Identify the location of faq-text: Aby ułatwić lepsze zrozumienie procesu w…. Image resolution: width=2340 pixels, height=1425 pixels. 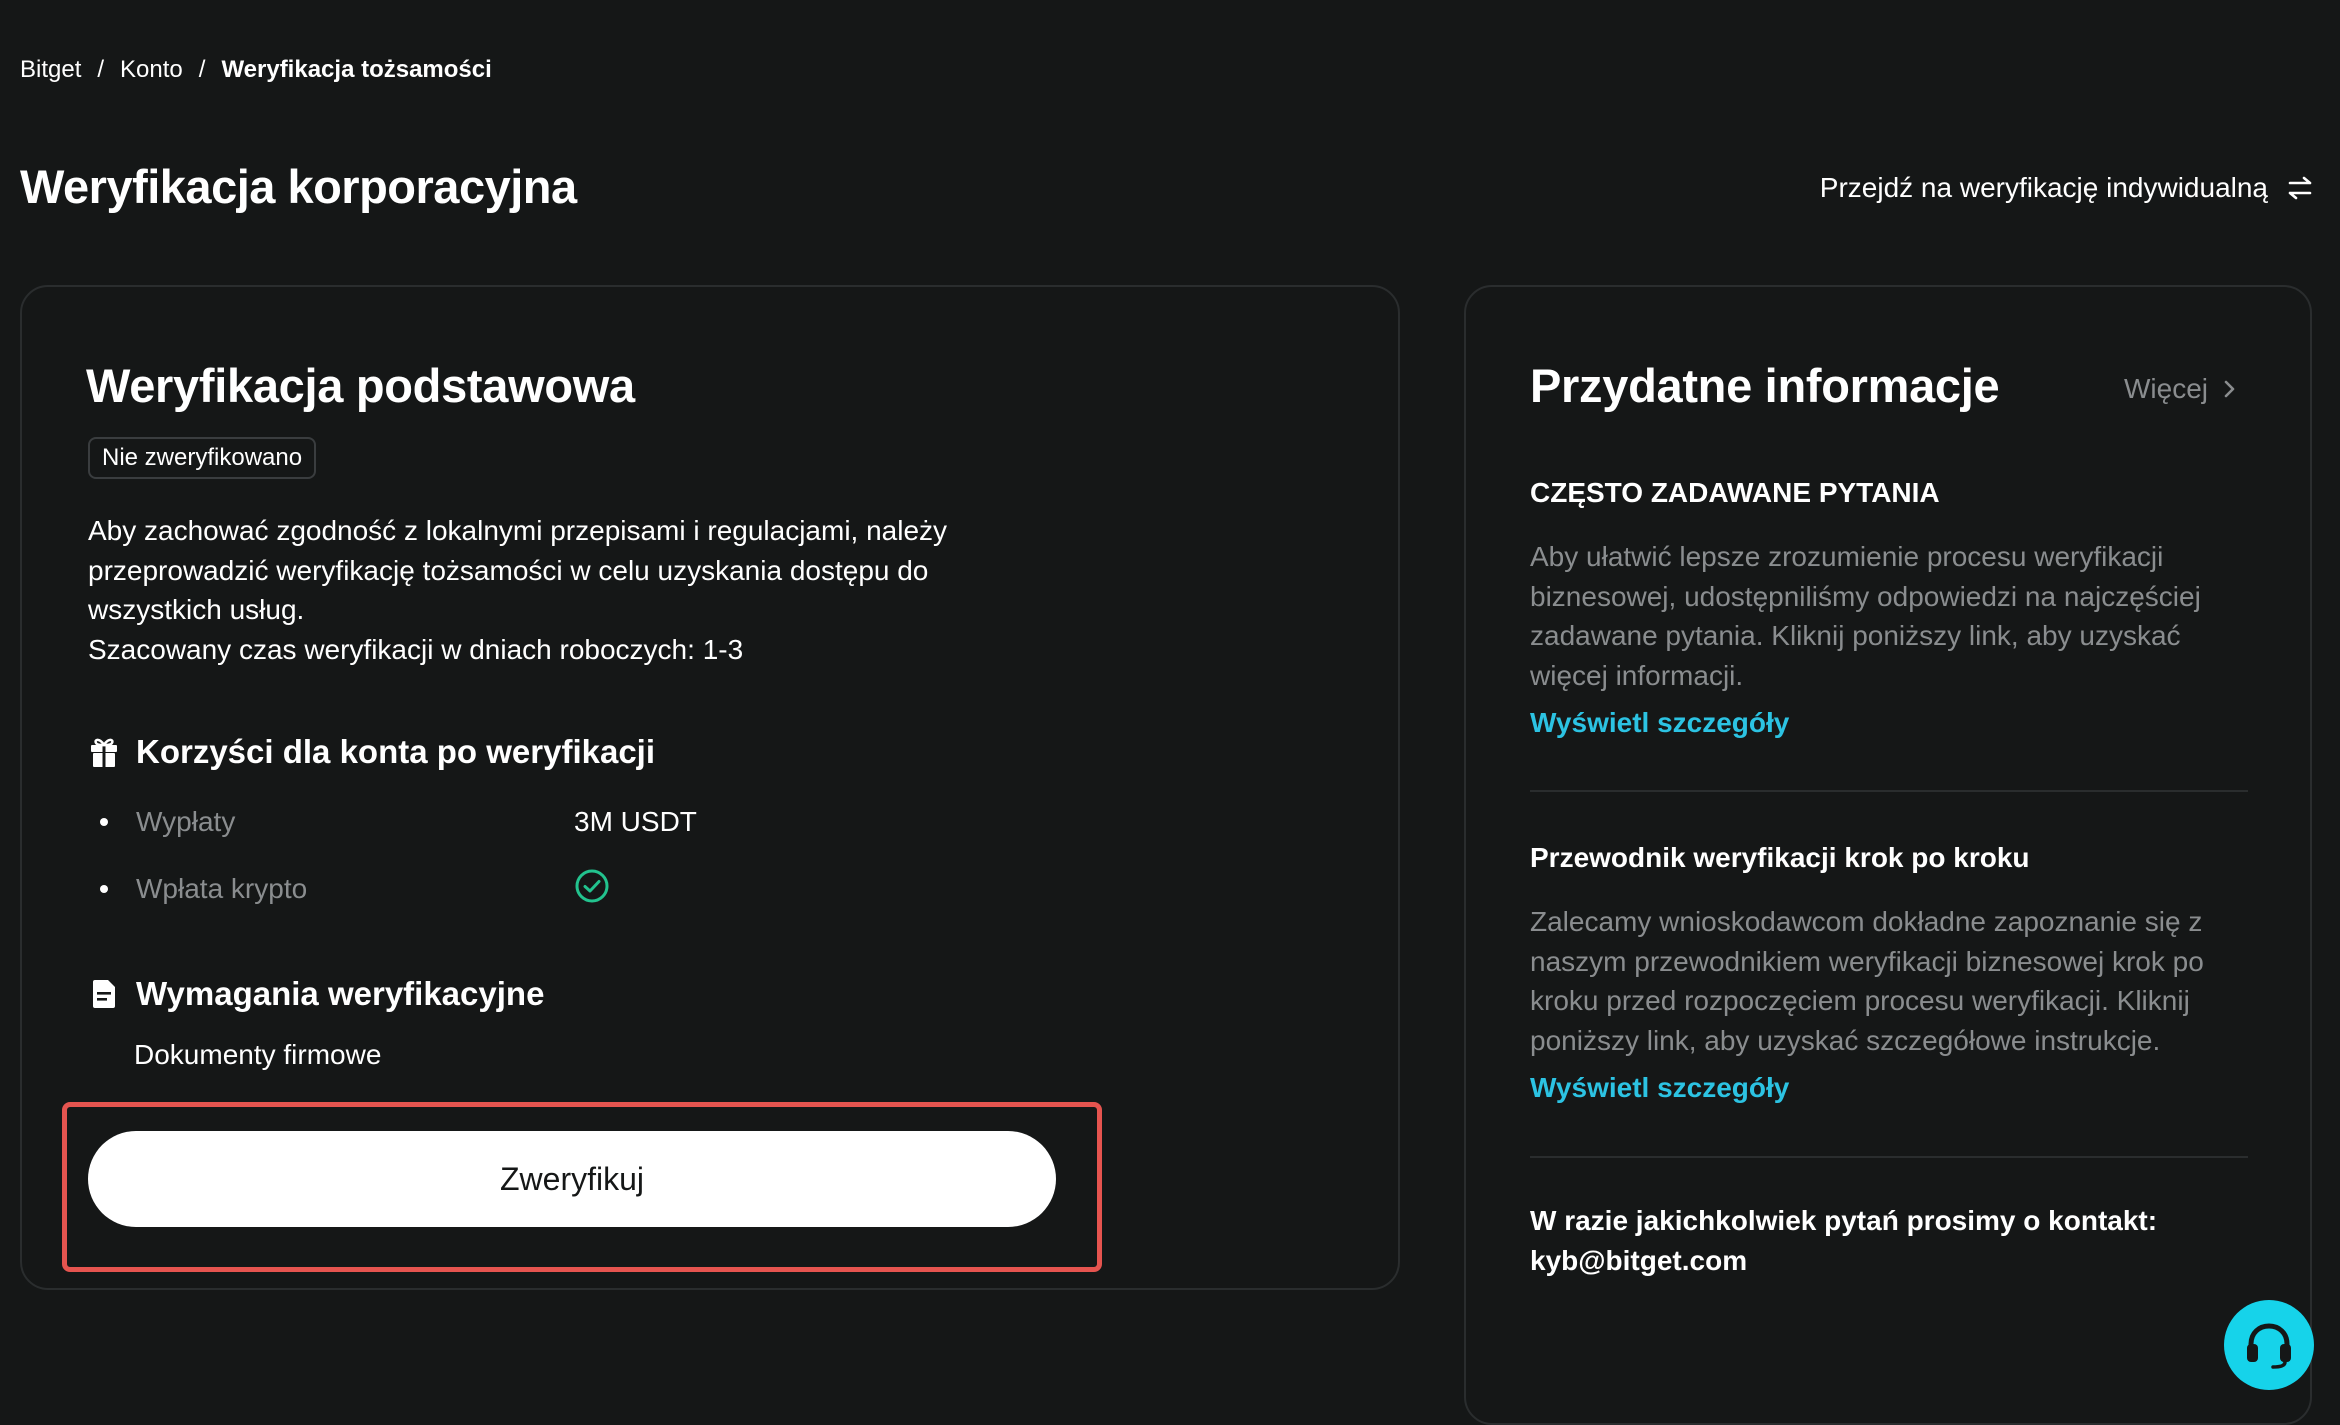
(1889, 616).